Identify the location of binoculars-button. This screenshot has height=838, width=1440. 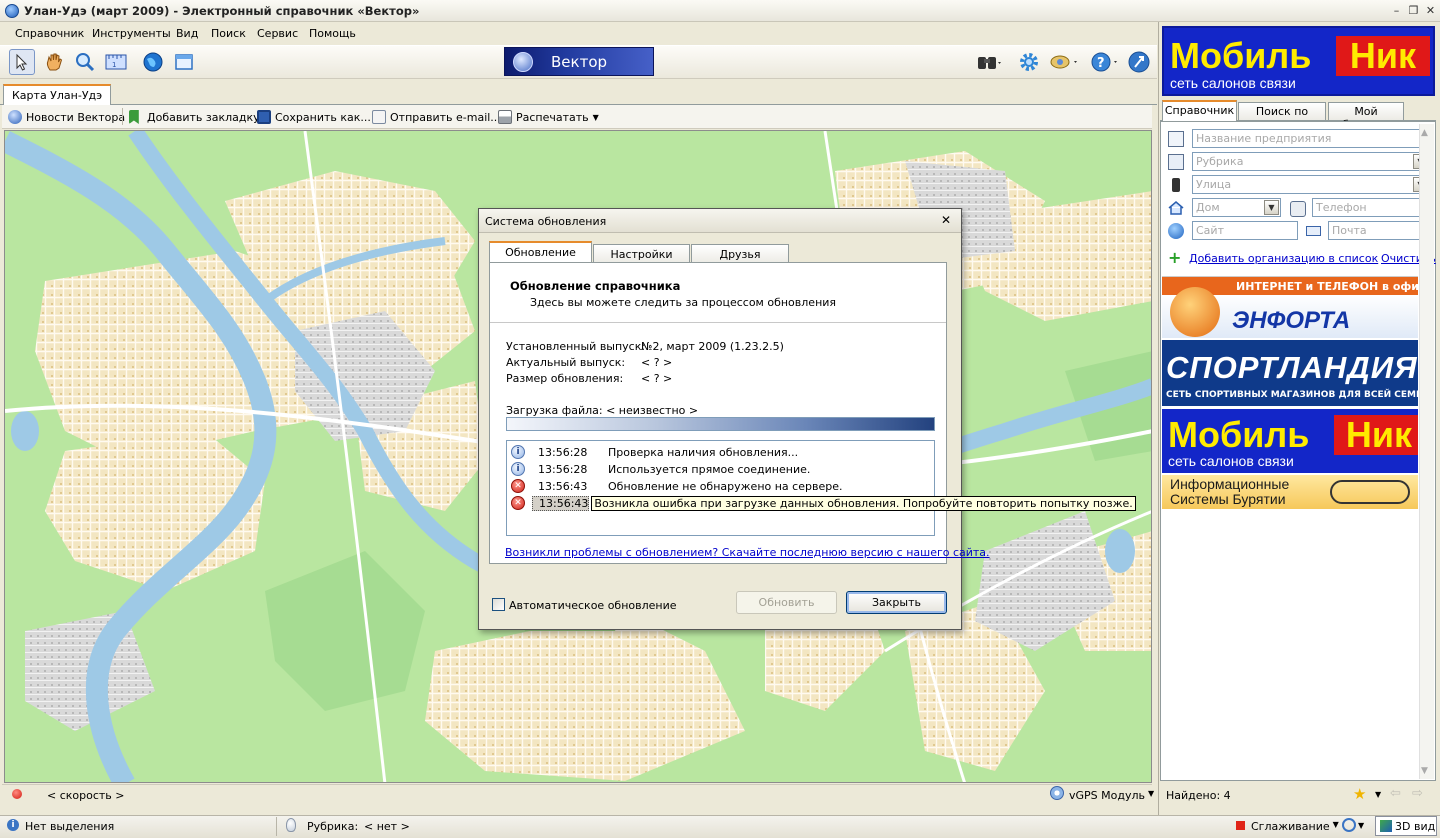
(989, 62).